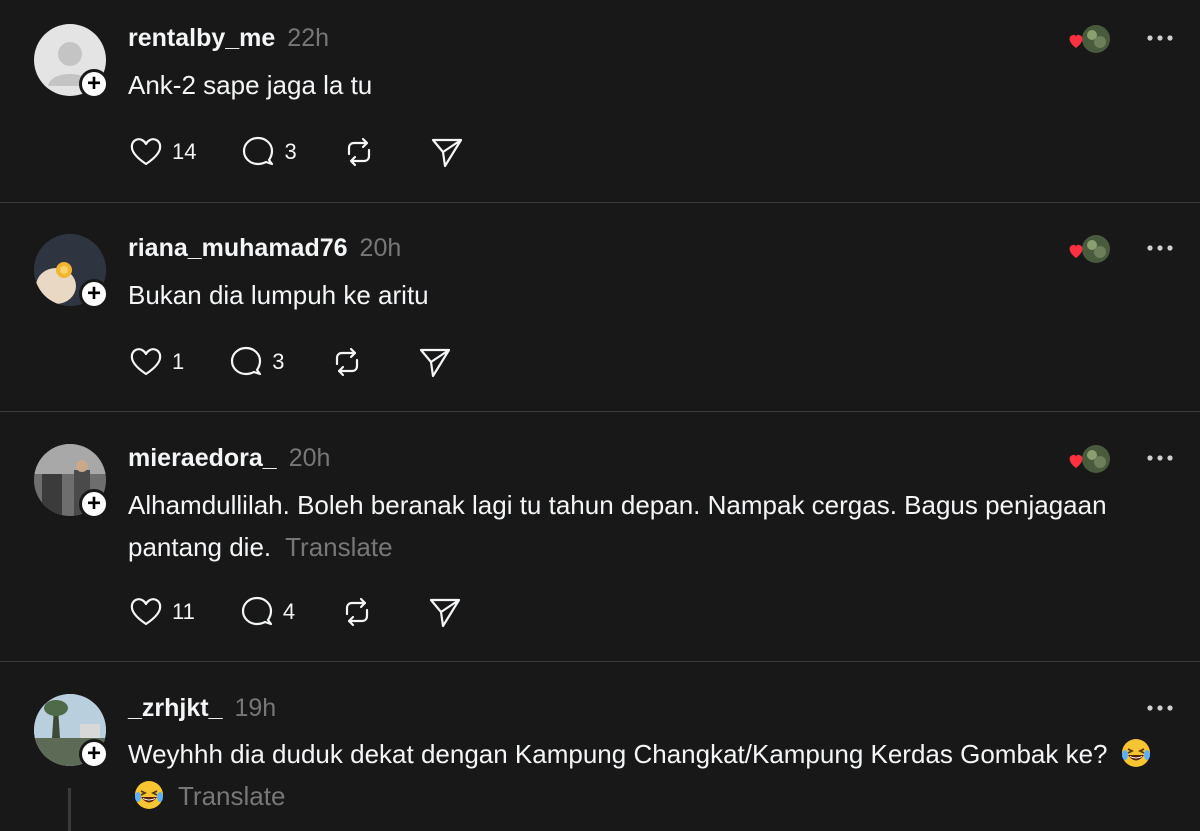  What do you see at coordinates (653, 295) in the screenshot?
I see `post-text: Bukan dia lumpuh ke aritu` at bounding box center [653, 295].